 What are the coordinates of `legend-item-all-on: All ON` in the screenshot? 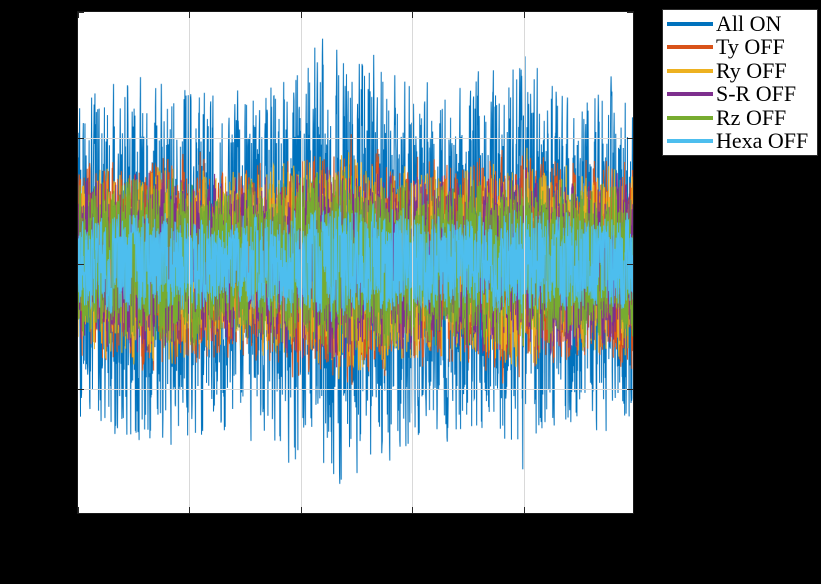 It's located at (740, 23).